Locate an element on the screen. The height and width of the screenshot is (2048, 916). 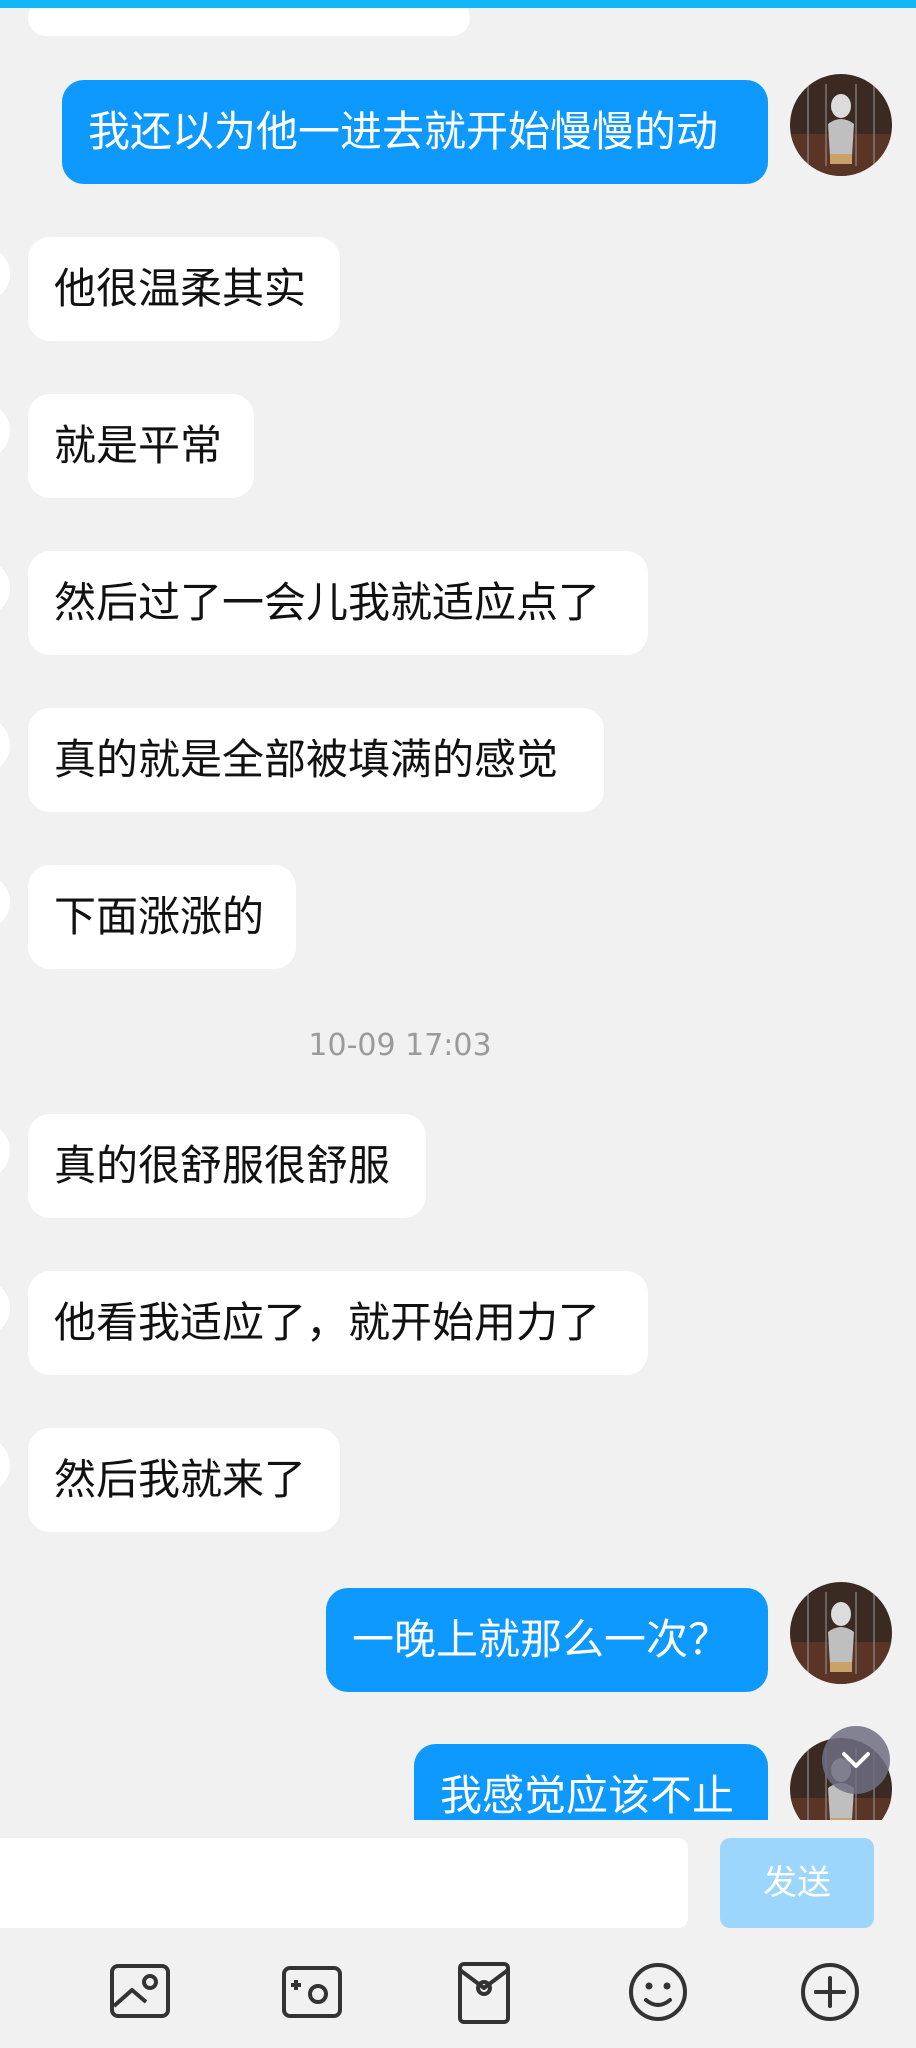
image-button is located at coordinates (140, 1992).